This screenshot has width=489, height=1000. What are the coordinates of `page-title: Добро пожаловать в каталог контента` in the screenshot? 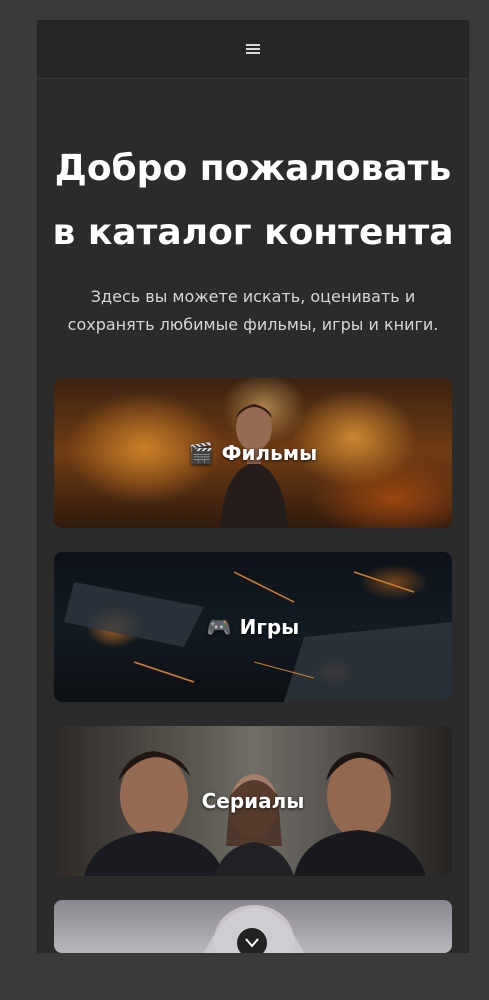 It's located at (253, 200).